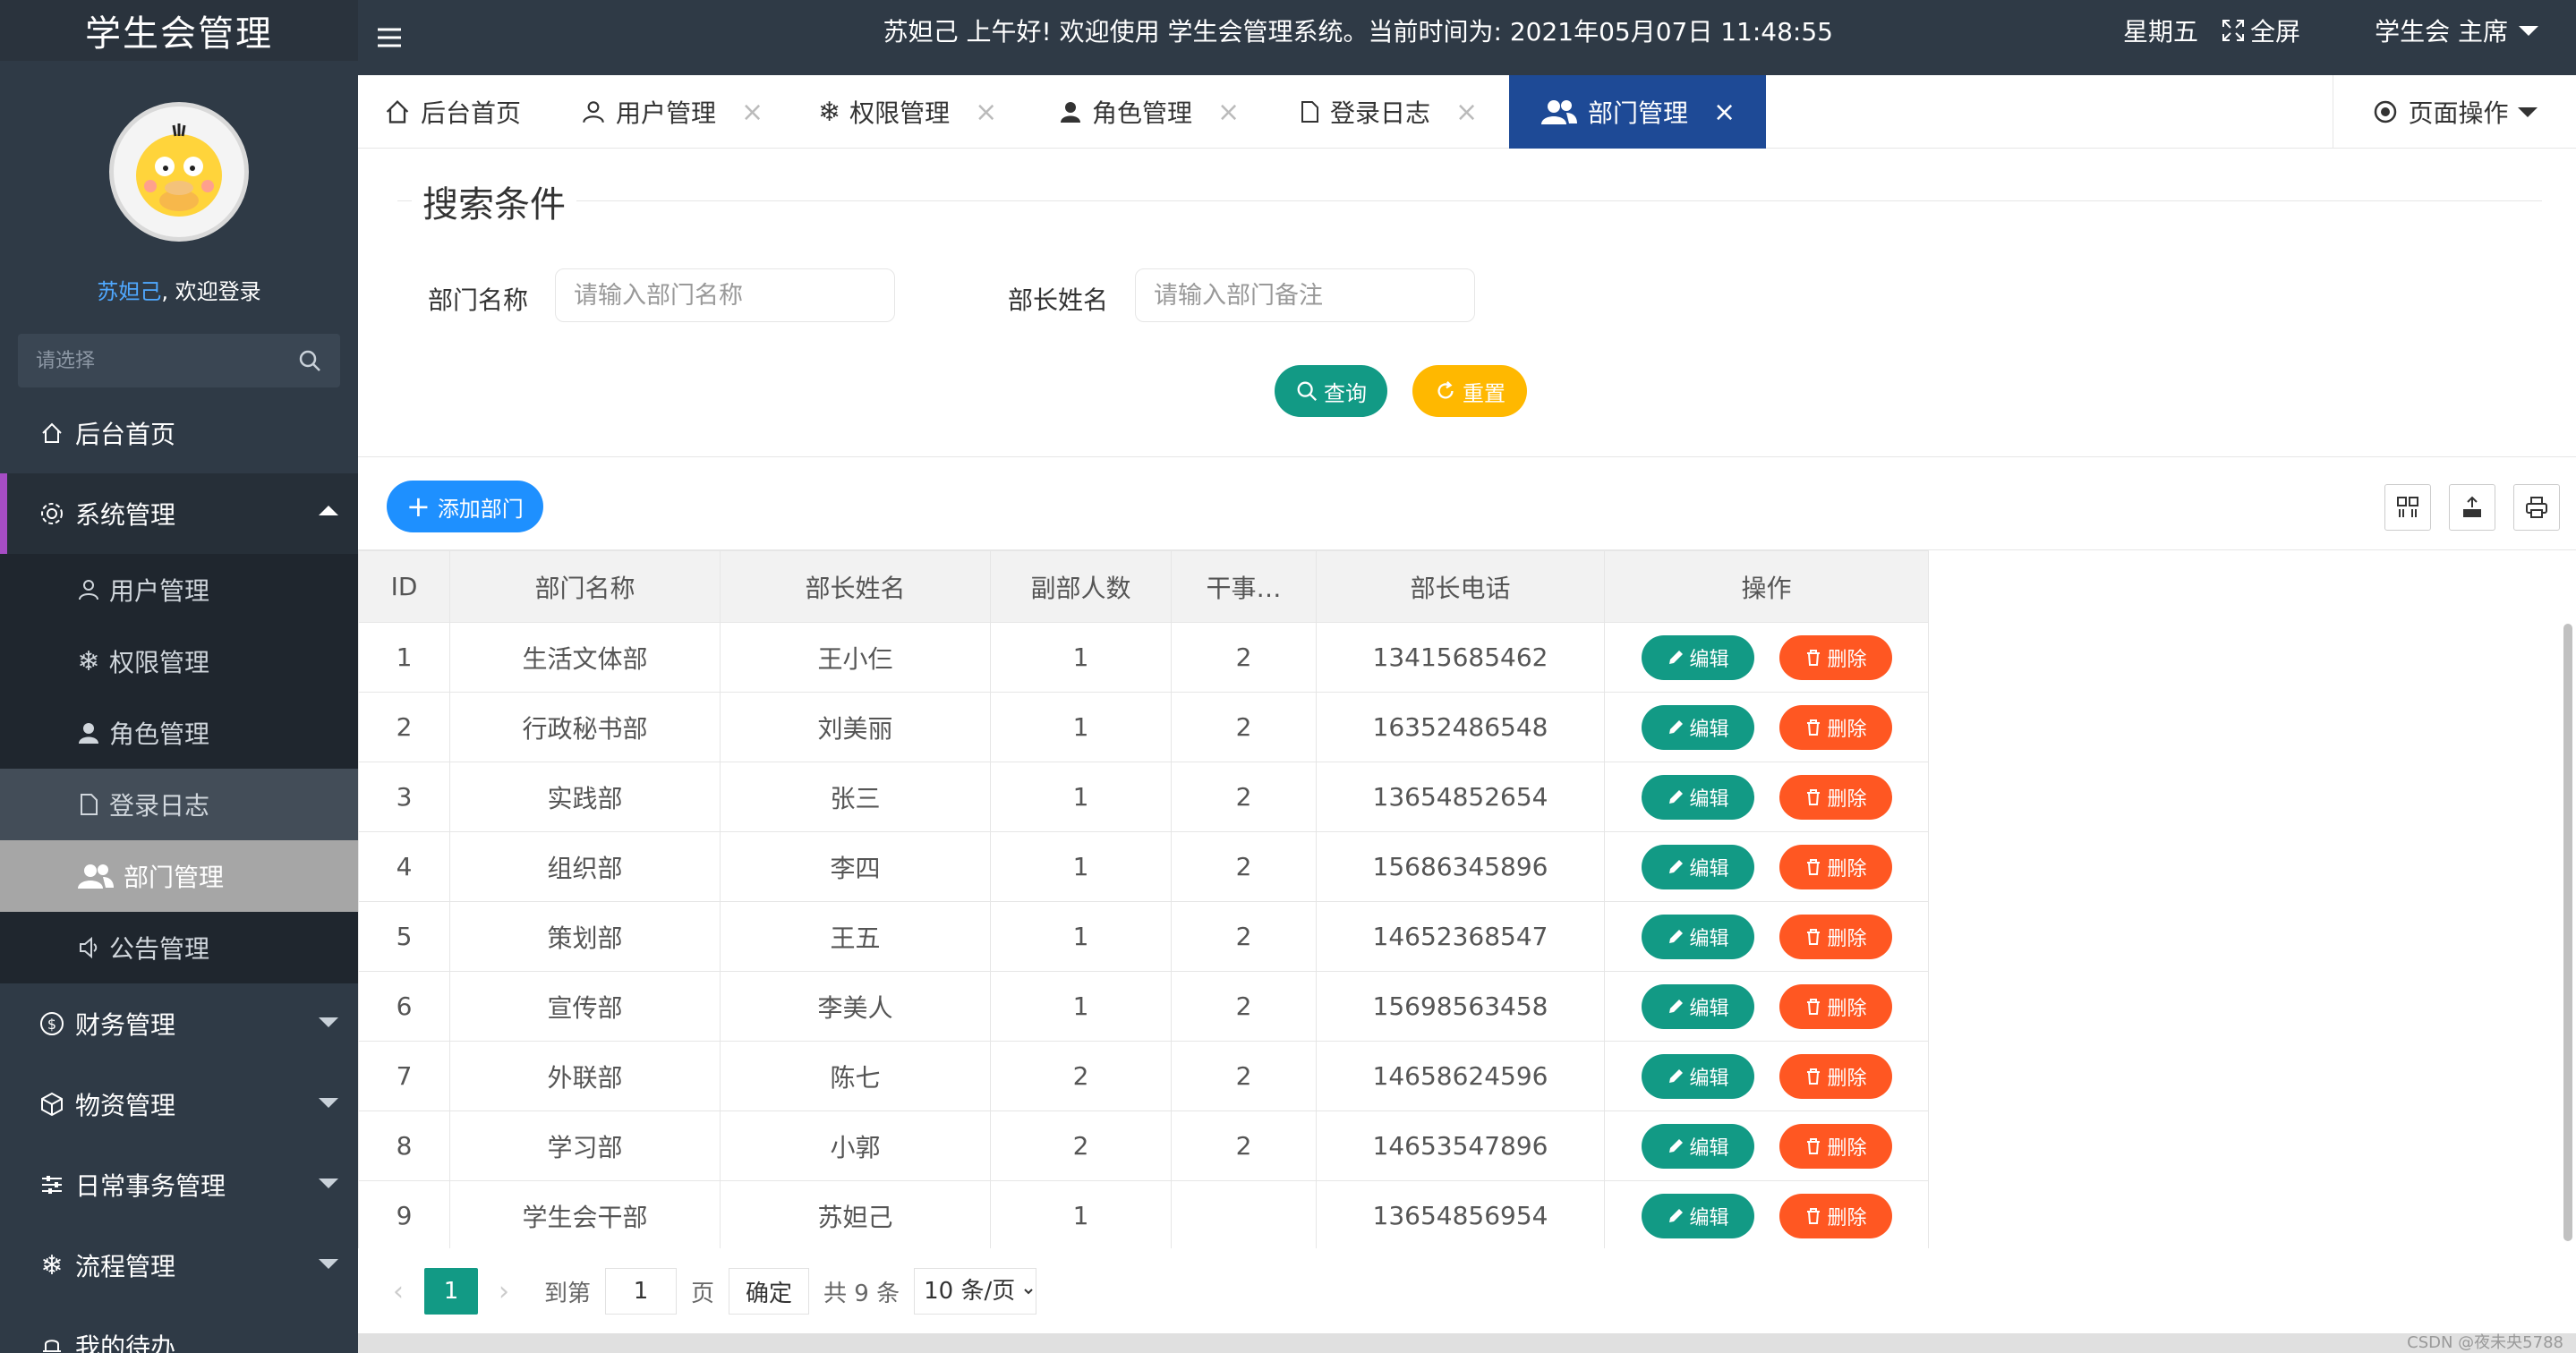 This screenshot has width=2576, height=1353. Describe the element at coordinates (2454, 112) in the screenshot. I see `page-operations-dropdown: 页面操作` at that location.